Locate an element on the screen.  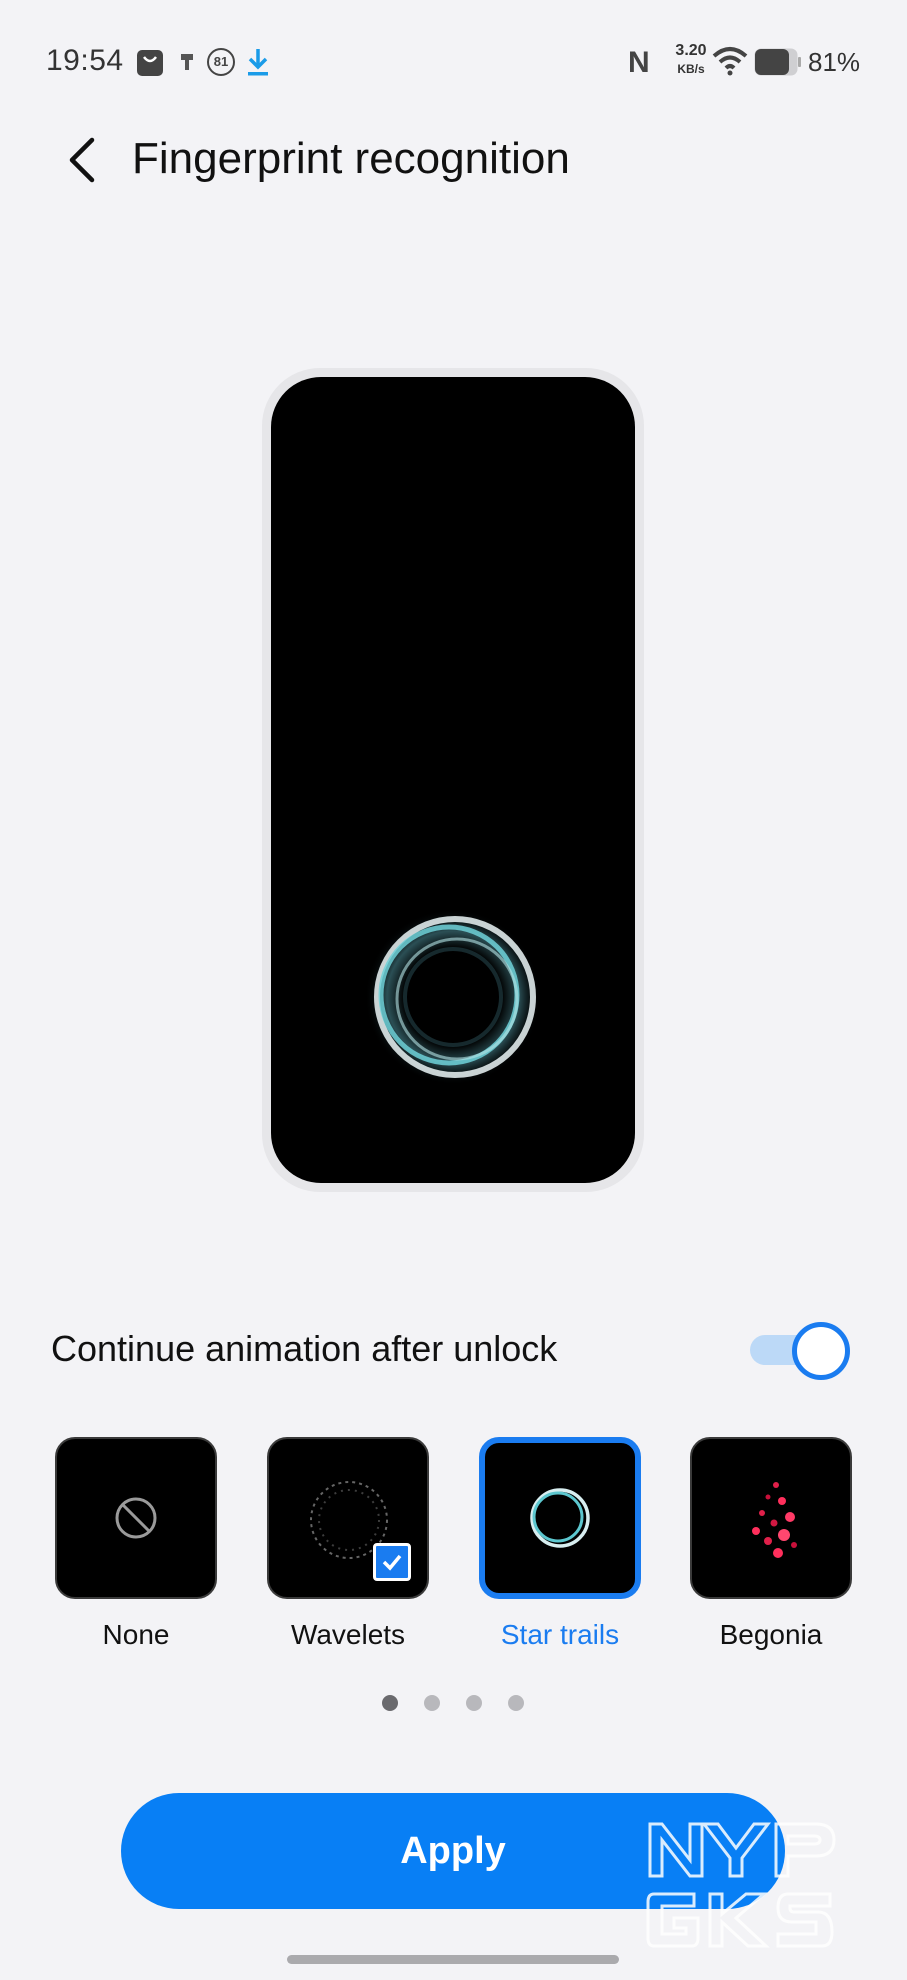
style-thumb-none is located at coordinates (136, 1518).